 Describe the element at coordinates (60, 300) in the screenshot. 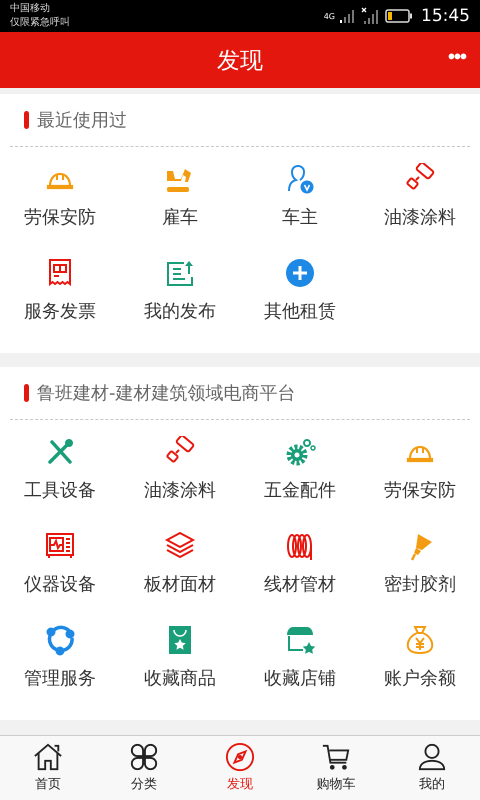

I see `shortcut-item: 服务发票` at that location.